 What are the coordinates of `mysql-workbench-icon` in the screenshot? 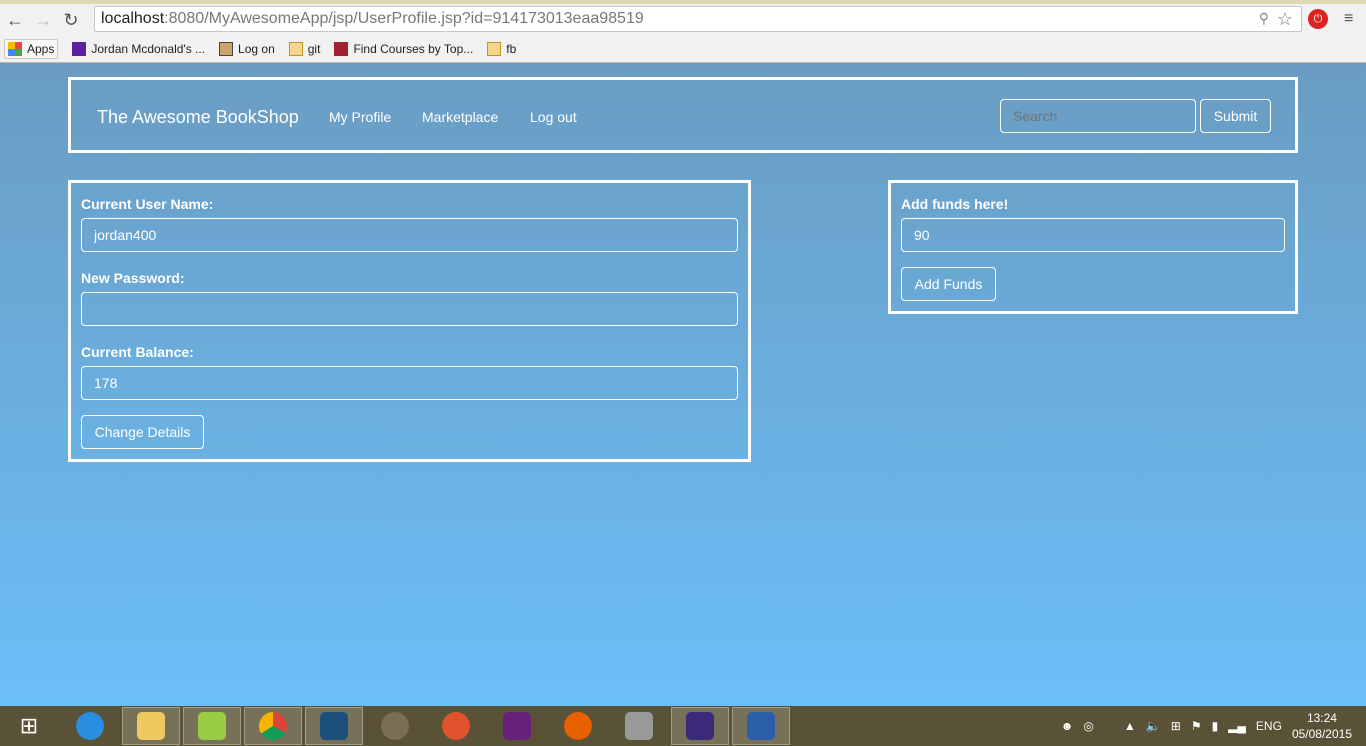 It's located at (334, 726).